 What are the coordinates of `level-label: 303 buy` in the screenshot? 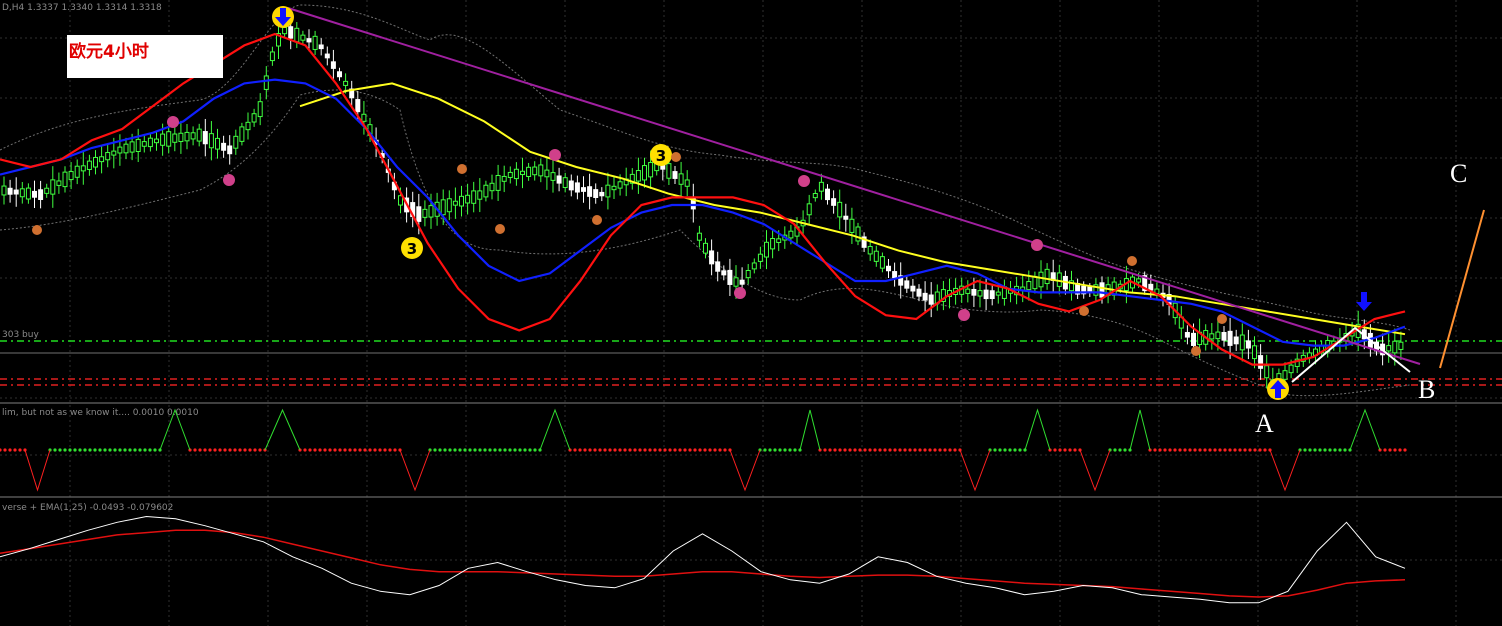 It's located at (20, 335).